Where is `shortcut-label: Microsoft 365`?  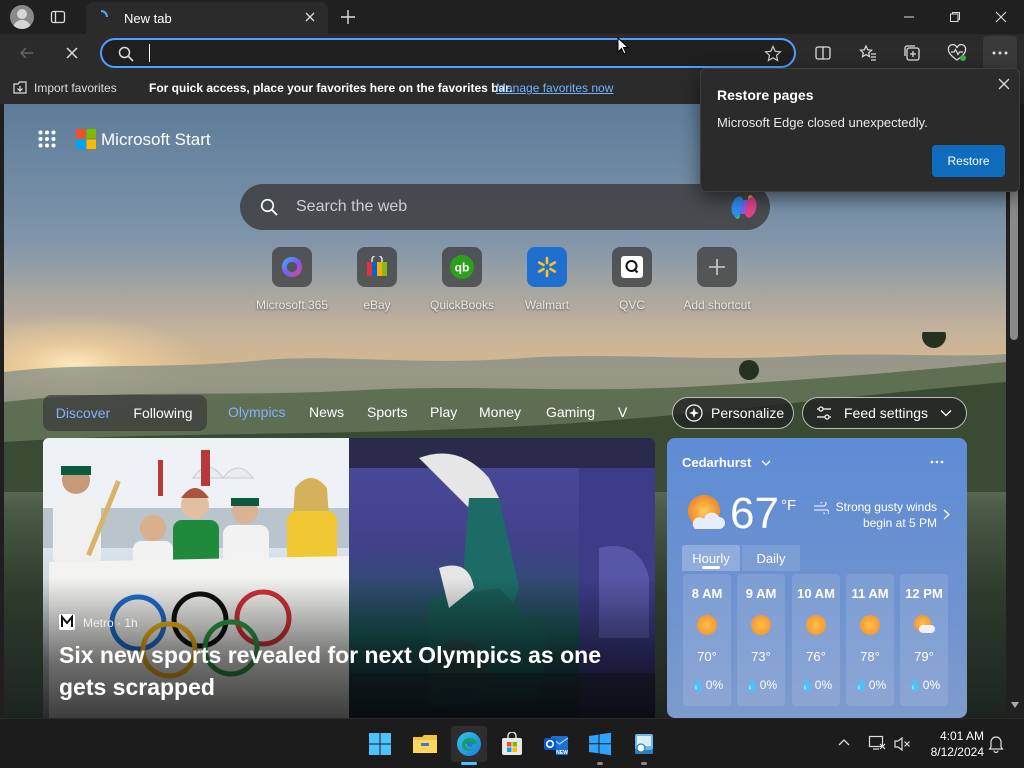 shortcut-label: Microsoft 365 is located at coordinates (292, 305).